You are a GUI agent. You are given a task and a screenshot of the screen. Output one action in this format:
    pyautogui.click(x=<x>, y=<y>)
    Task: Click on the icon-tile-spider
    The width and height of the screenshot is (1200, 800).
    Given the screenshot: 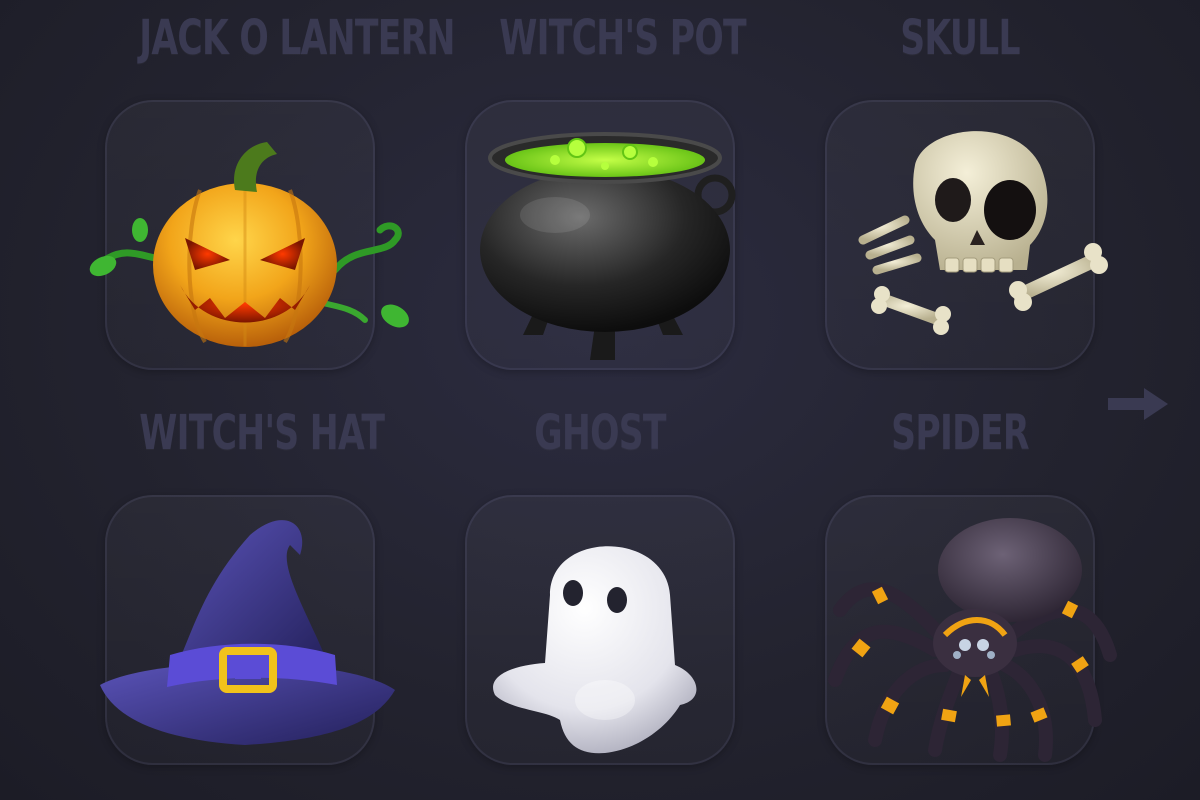 What is the action you would take?
    pyautogui.click(x=971, y=630)
    